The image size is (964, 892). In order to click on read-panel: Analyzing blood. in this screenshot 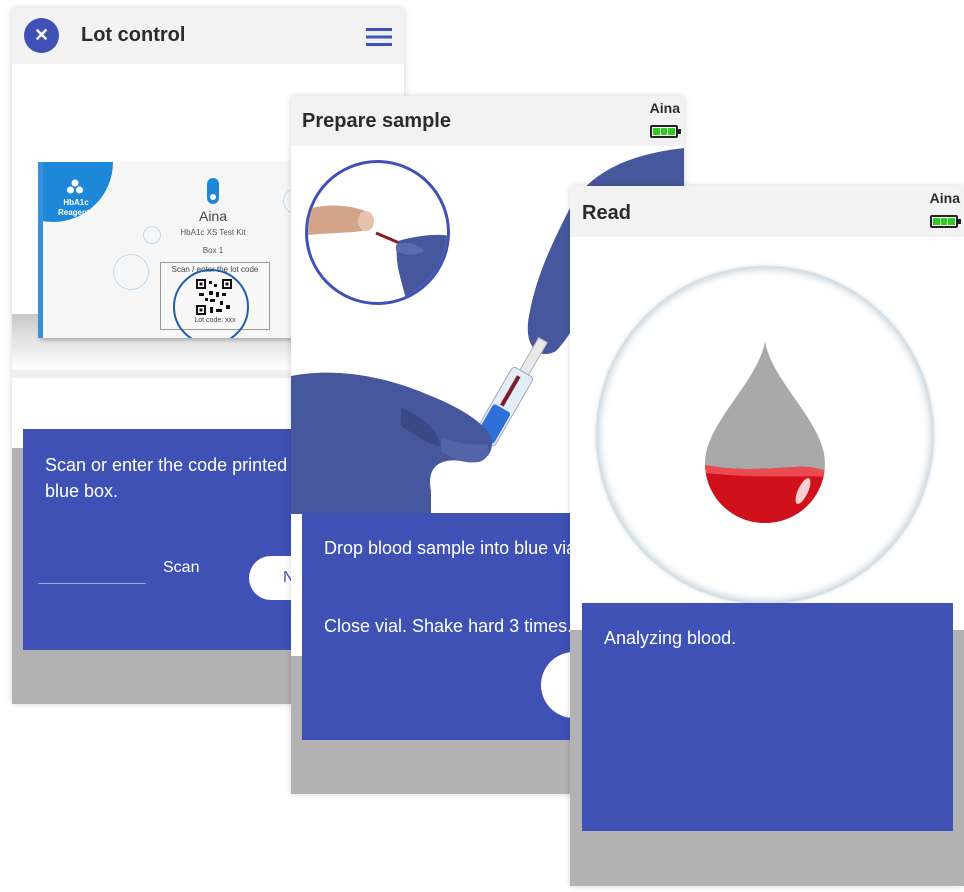, I will do `click(767, 717)`.